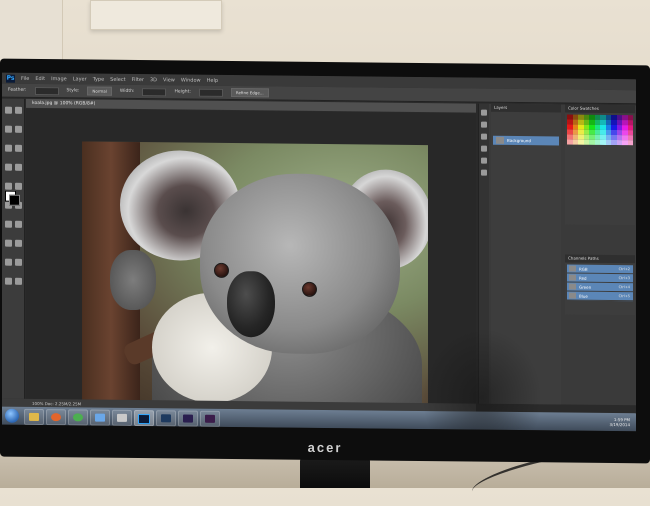 The image size is (650, 506). I want to click on height-label: Height:, so click(182, 92).